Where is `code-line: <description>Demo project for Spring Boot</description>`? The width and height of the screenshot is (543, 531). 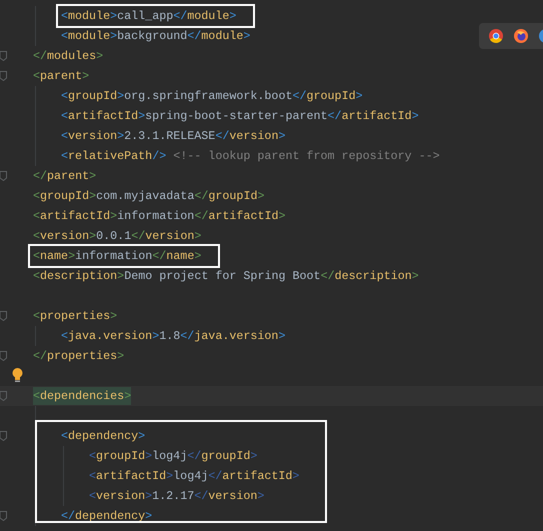
code-line: <description>Demo project for Spring Boot</description> is located at coordinates (226, 276).